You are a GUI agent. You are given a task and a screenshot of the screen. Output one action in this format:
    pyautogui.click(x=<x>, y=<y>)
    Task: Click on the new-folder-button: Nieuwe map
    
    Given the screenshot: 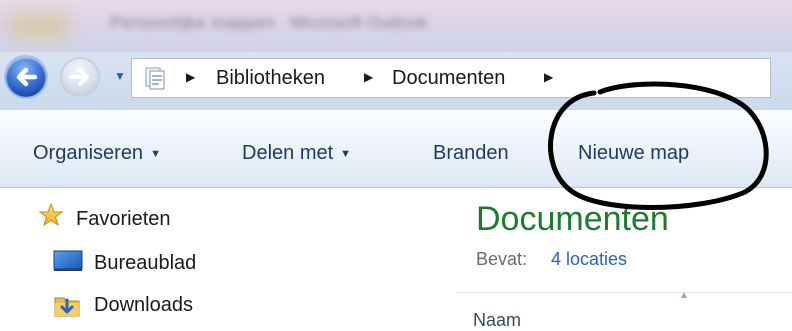 What is the action you would take?
    pyautogui.click(x=633, y=153)
    